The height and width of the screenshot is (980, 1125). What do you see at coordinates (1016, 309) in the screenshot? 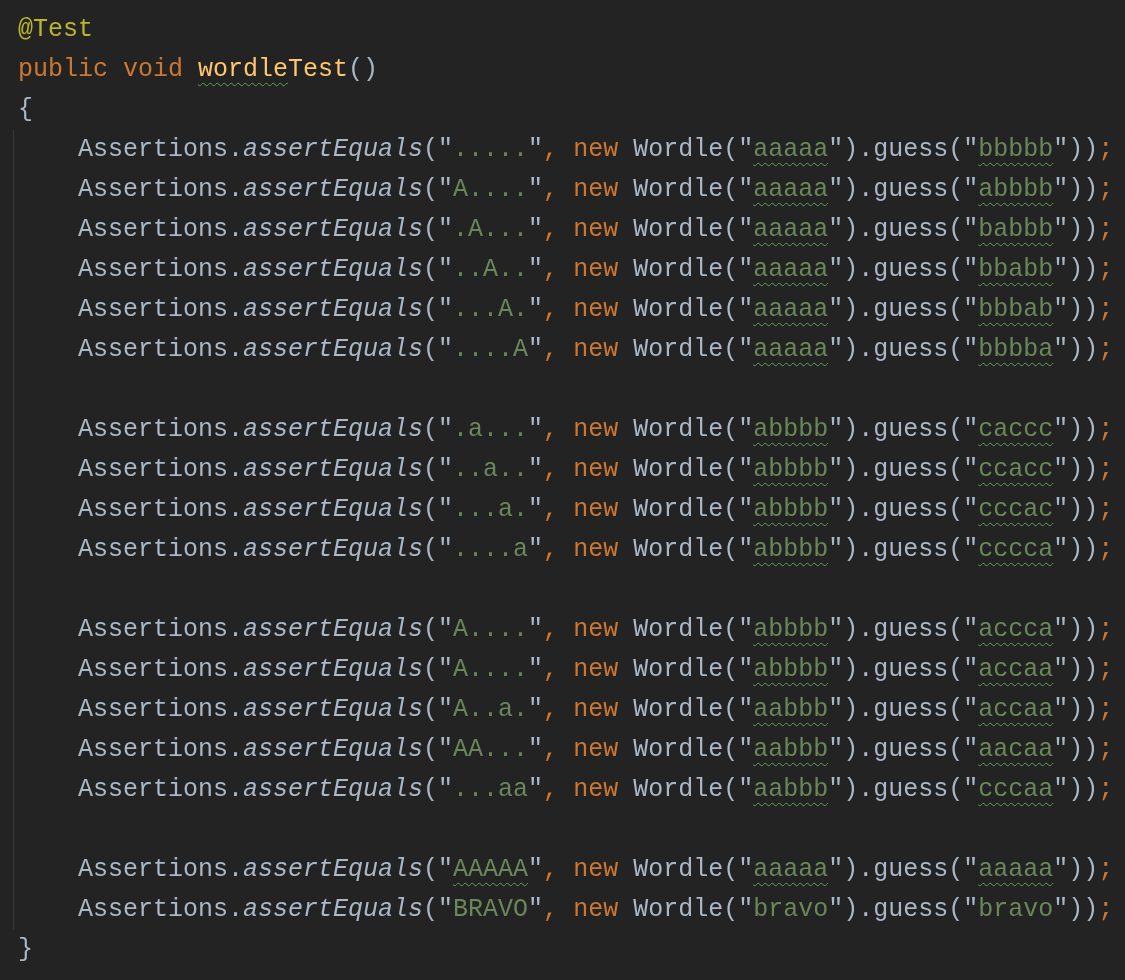
I see `string-literal: bbbab` at bounding box center [1016, 309].